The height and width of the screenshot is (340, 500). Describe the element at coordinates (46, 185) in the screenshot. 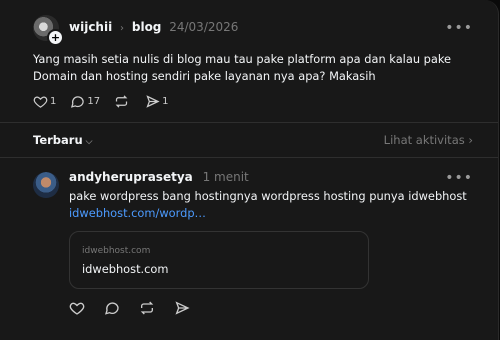

I see `avatar` at that location.